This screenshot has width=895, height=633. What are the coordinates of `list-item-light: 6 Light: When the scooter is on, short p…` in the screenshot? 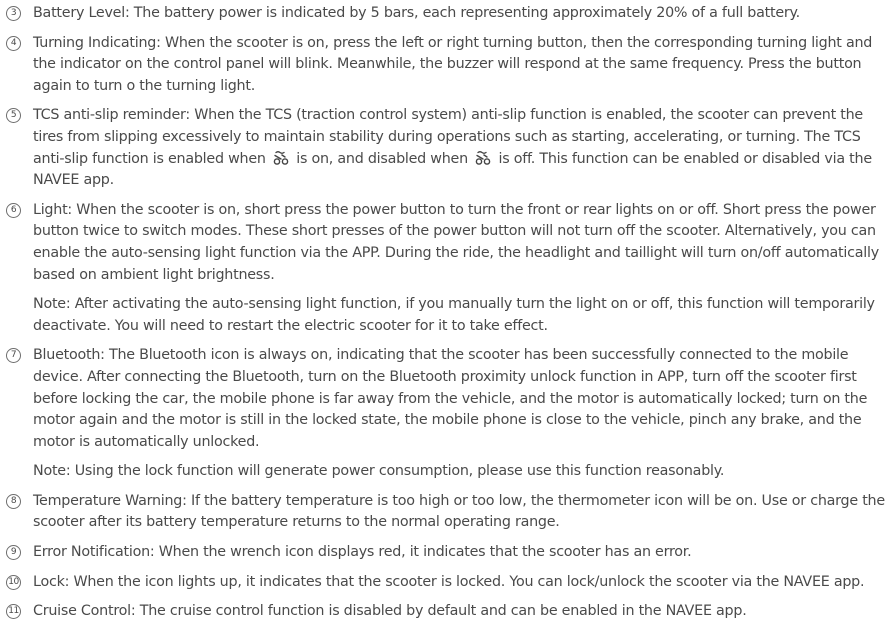 It's located at (445, 243).